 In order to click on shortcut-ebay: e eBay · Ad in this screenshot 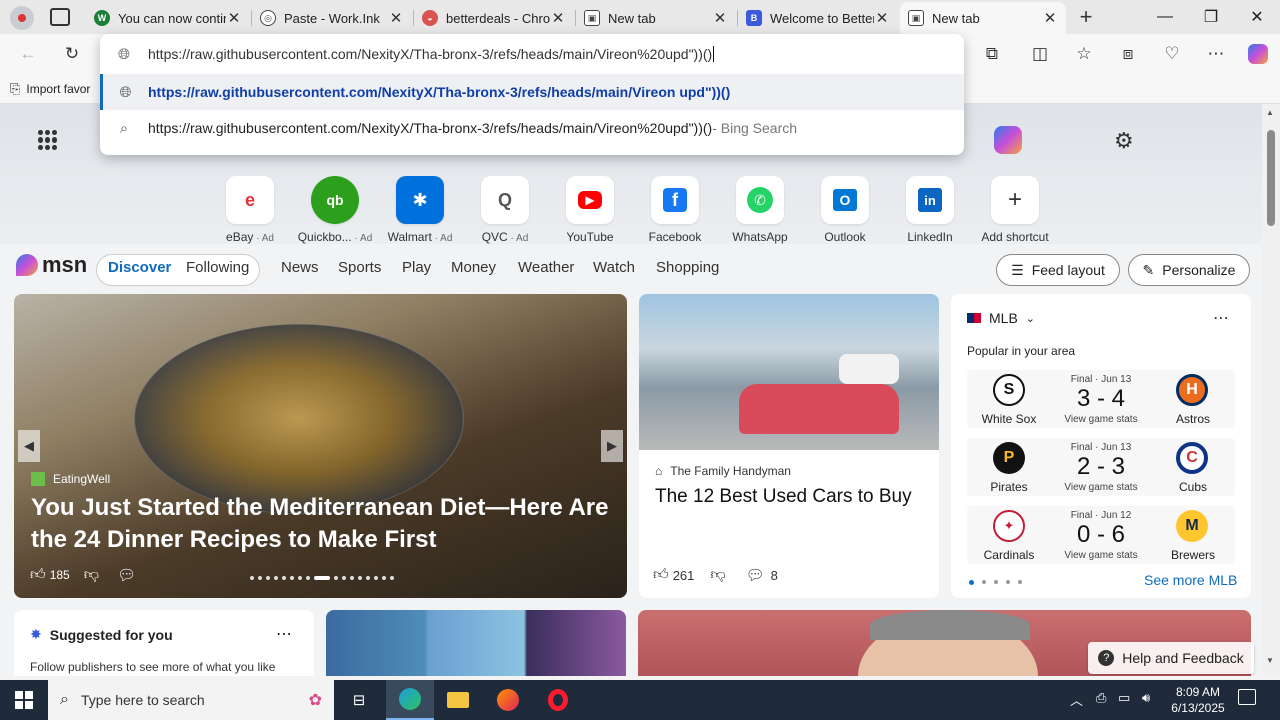, I will do `click(250, 210)`.